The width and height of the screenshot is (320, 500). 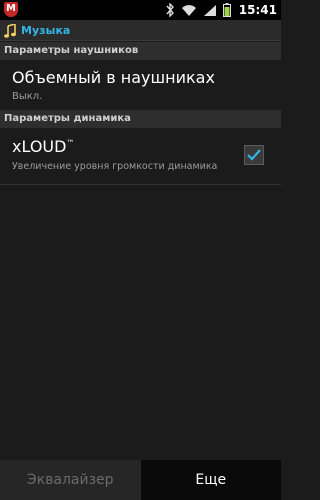 I want to click on more-button: Еще, so click(x=211, y=480).